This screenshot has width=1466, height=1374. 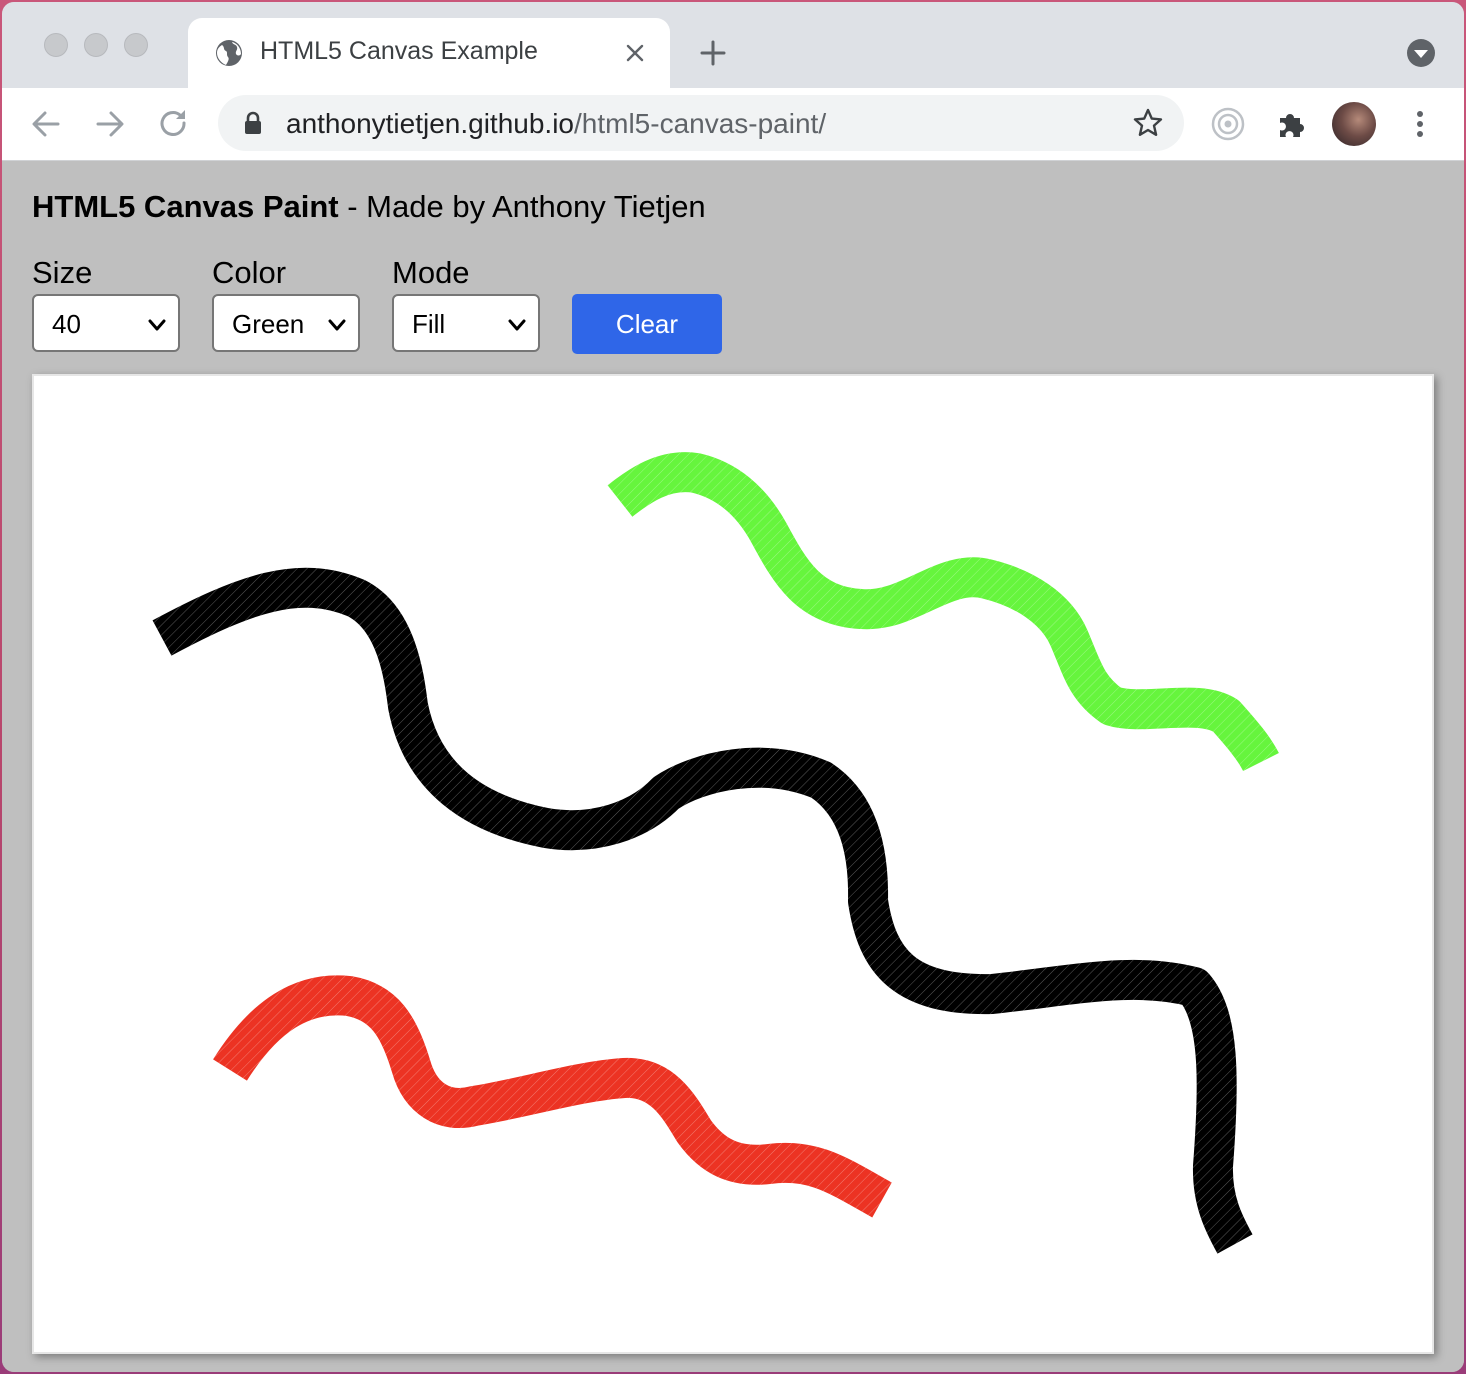 What do you see at coordinates (185, 206) in the screenshot?
I see `page-title-bold: HTML5 Canvas Paint` at bounding box center [185, 206].